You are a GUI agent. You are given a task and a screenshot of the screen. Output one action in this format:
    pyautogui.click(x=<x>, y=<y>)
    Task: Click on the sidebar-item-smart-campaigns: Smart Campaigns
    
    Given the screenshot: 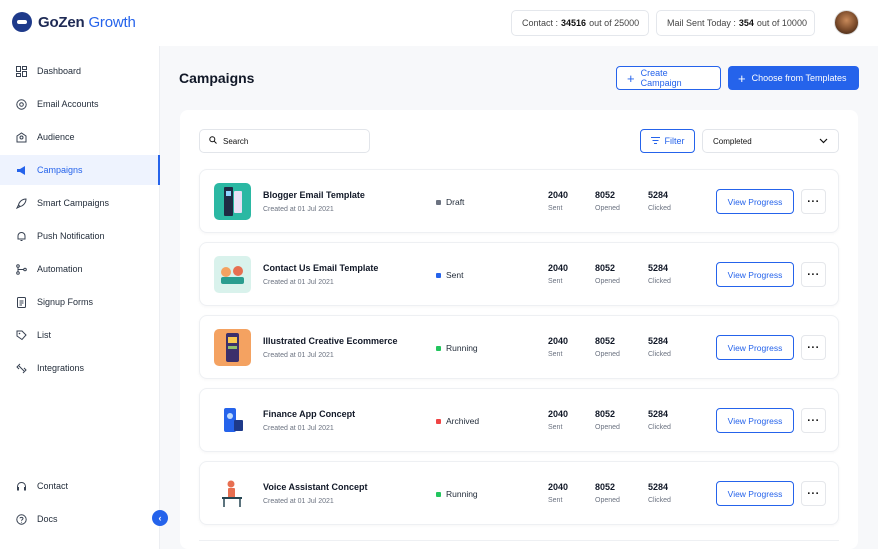 What is the action you would take?
    pyautogui.click(x=79, y=203)
    